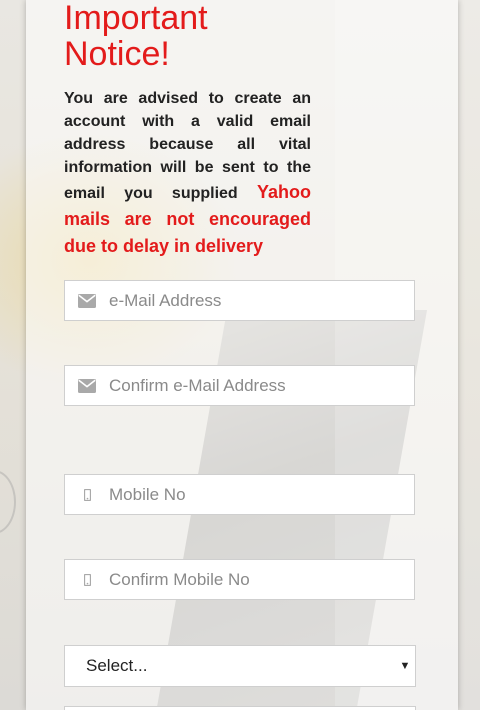 Image resolution: width=480 pixels, height=710 pixels. What do you see at coordinates (8, 502) in the screenshot?
I see `background-left-curve` at bounding box center [8, 502].